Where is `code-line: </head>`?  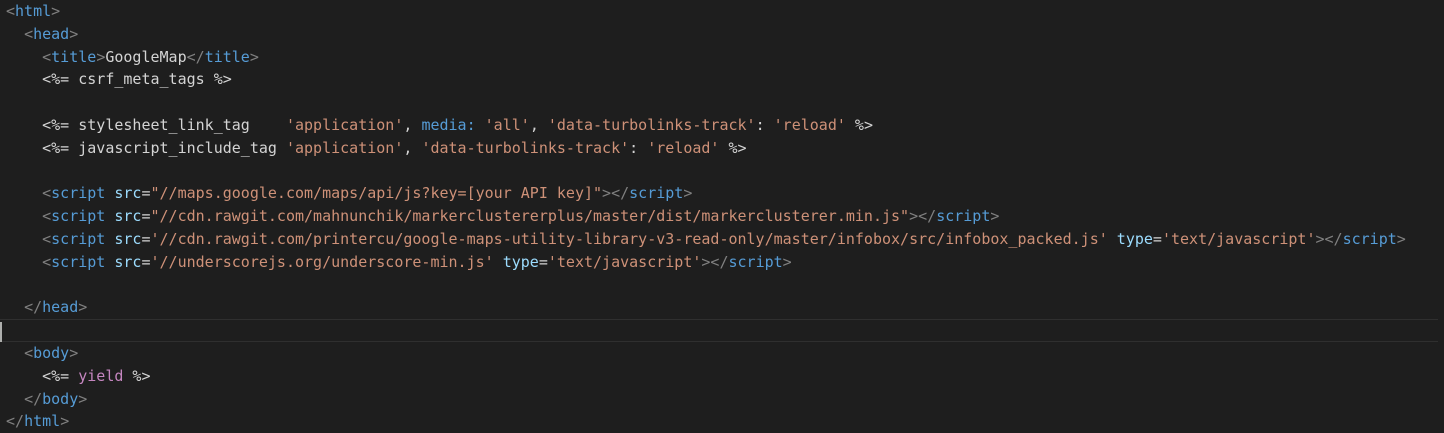 code-line: </head> is located at coordinates (722, 307).